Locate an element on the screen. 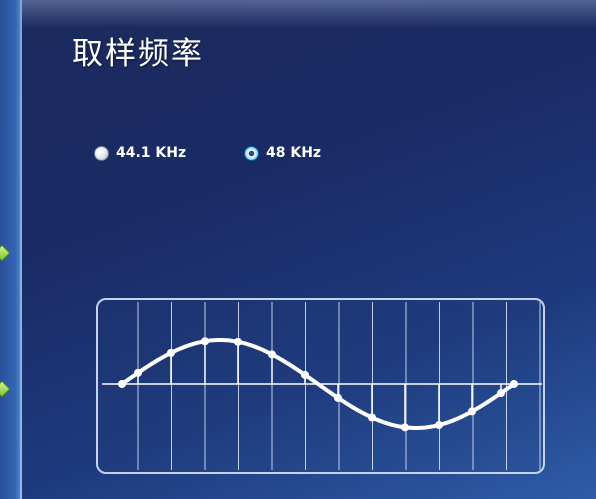 The image size is (596, 499). radio-label: 48 KHz is located at coordinates (294, 153).